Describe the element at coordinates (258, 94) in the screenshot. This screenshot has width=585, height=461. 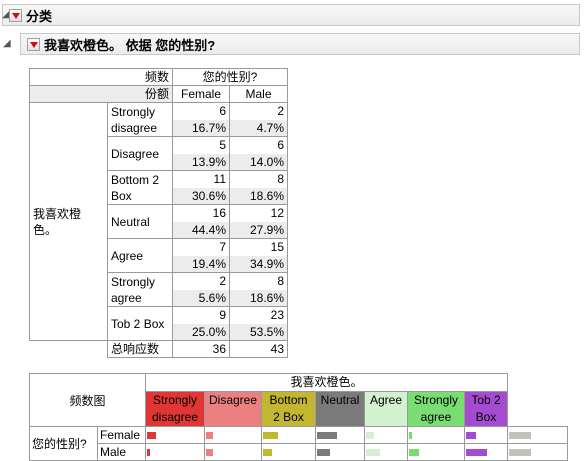
I see `col-header-male: Male` at that location.